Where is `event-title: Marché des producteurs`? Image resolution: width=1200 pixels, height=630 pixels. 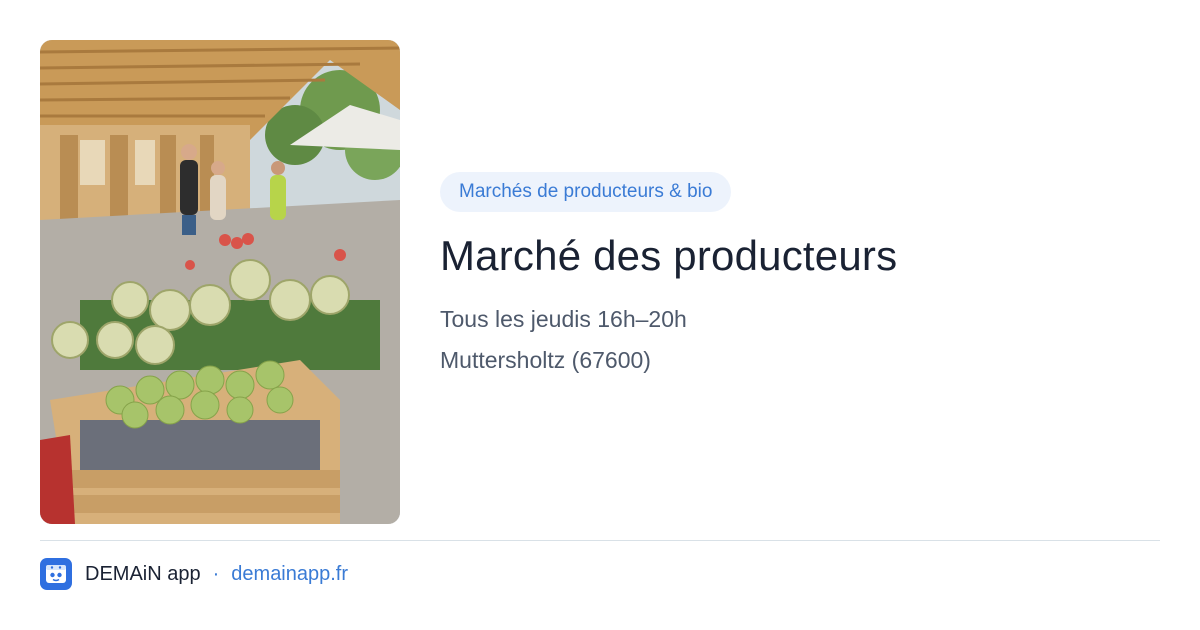
event-title: Marché des producteurs is located at coordinates (669, 255).